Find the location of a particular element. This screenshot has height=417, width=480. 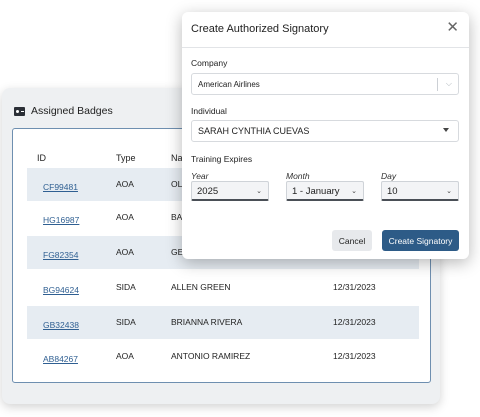

chevron-down-icon is located at coordinates (446, 130).